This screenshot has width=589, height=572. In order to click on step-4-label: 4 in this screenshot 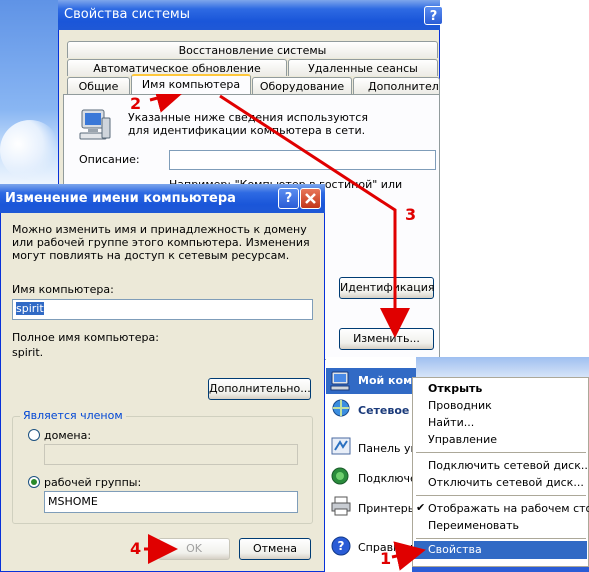, I will do `click(136, 548)`.